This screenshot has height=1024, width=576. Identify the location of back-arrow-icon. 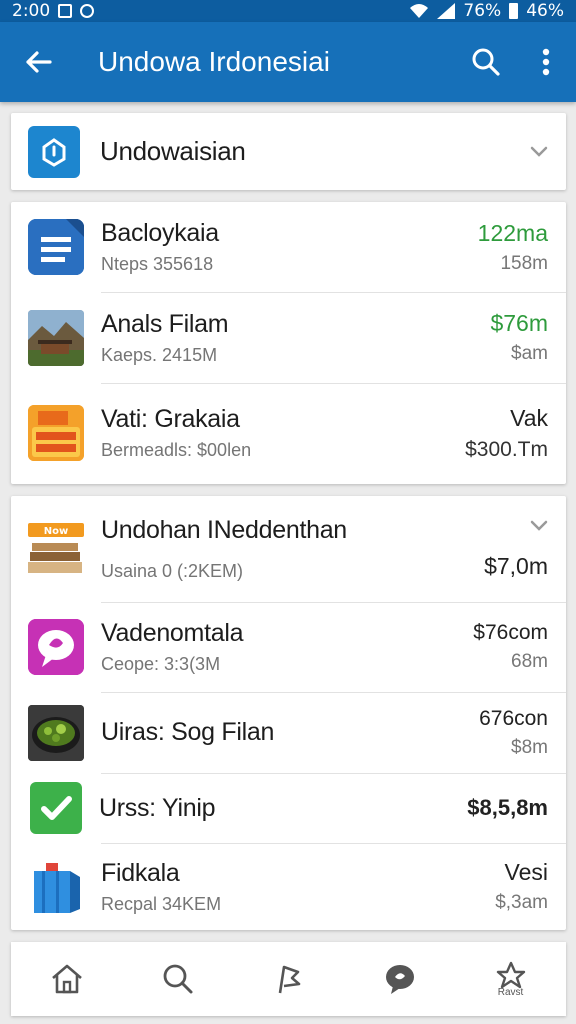
(39, 62).